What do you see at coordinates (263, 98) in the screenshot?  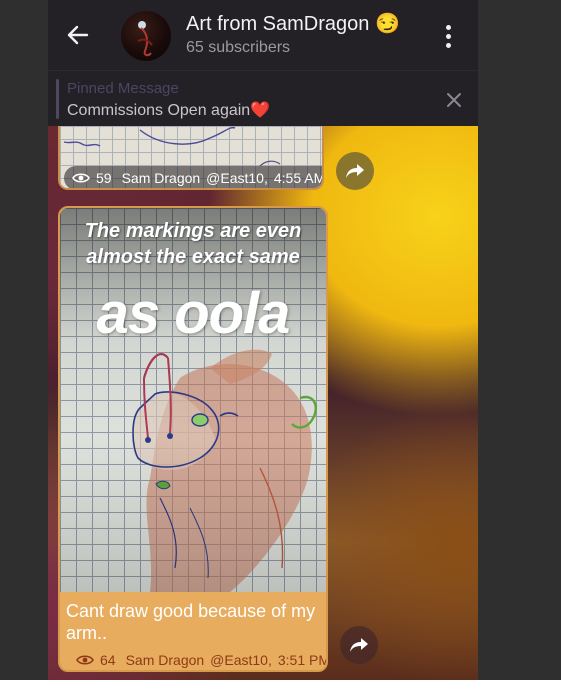 I see `pinned-message-bar: Pinned Message Commissions Open again❤️` at bounding box center [263, 98].